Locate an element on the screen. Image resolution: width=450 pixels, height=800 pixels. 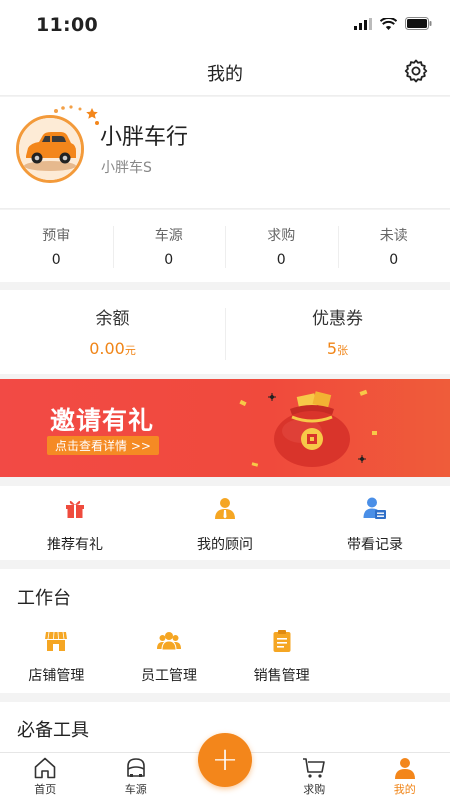
stat-label: 车源 is located at coordinates (168, 236).